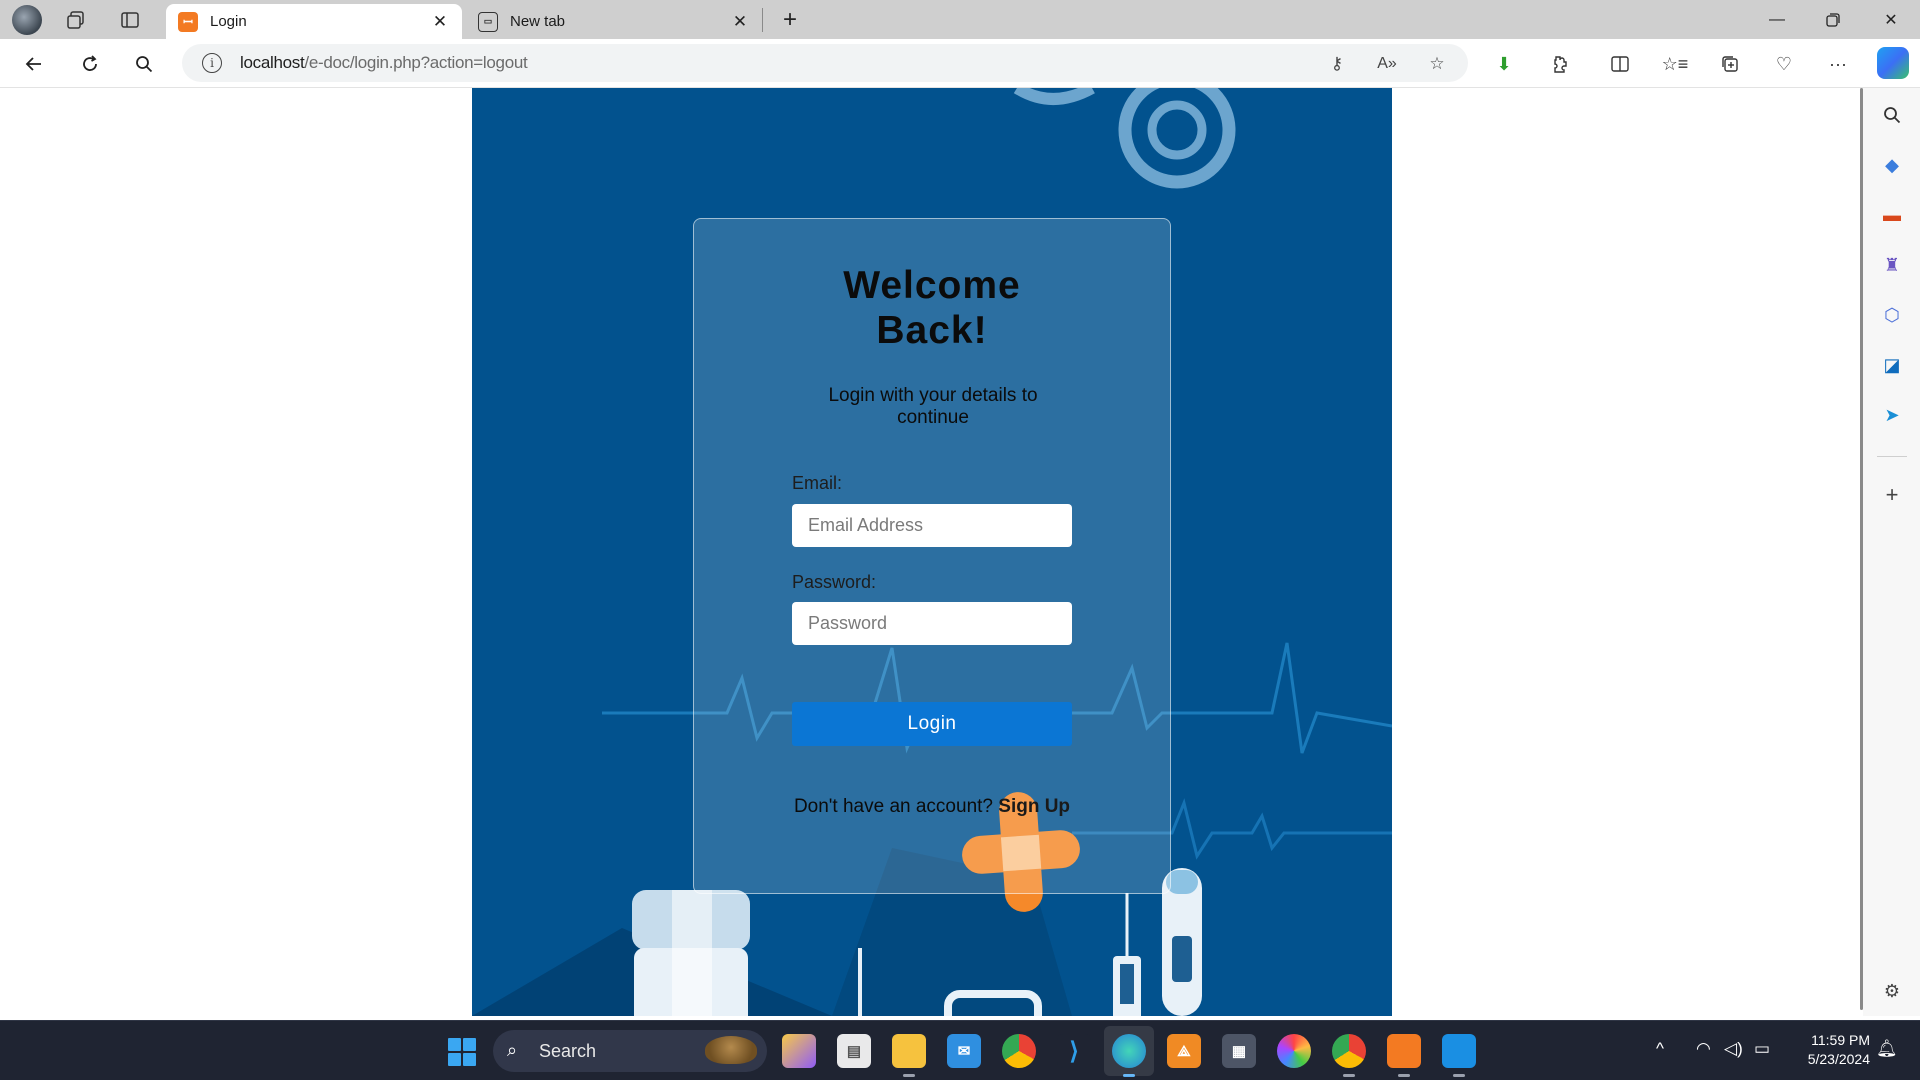  Describe the element at coordinates (630, 1051) in the screenshot. I see `taskbar-search: ⌕ Search` at that location.